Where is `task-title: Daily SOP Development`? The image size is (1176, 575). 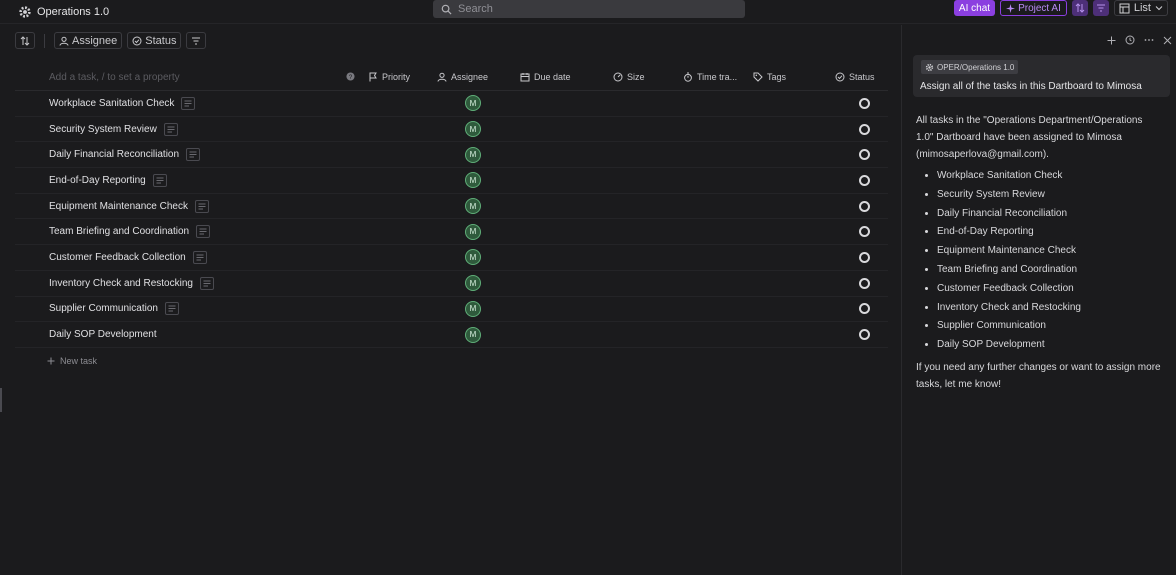
task-title: Daily SOP Development is located at coordinates (103, 334).